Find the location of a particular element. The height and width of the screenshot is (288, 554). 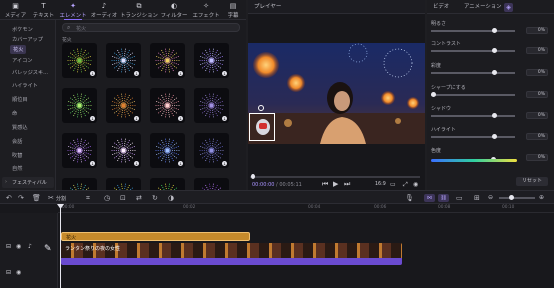

progress-knob is located at coordinates (253, 176).